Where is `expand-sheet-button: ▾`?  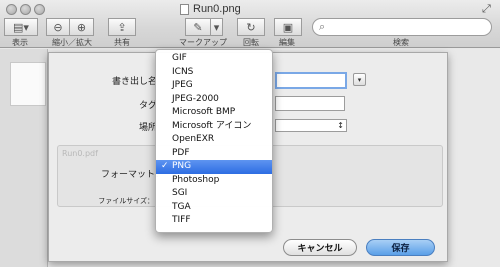
expand-sheet-button: ▾ is located at coordinates (359, 79).